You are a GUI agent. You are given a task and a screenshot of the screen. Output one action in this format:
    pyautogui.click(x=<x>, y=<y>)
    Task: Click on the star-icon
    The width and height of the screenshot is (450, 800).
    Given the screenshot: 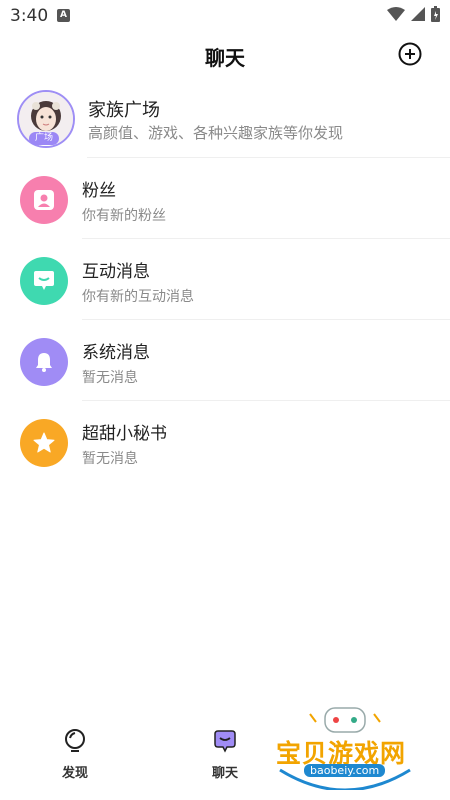 What is the action you would take?
    pyautogui.click(x=44, y=443)
    